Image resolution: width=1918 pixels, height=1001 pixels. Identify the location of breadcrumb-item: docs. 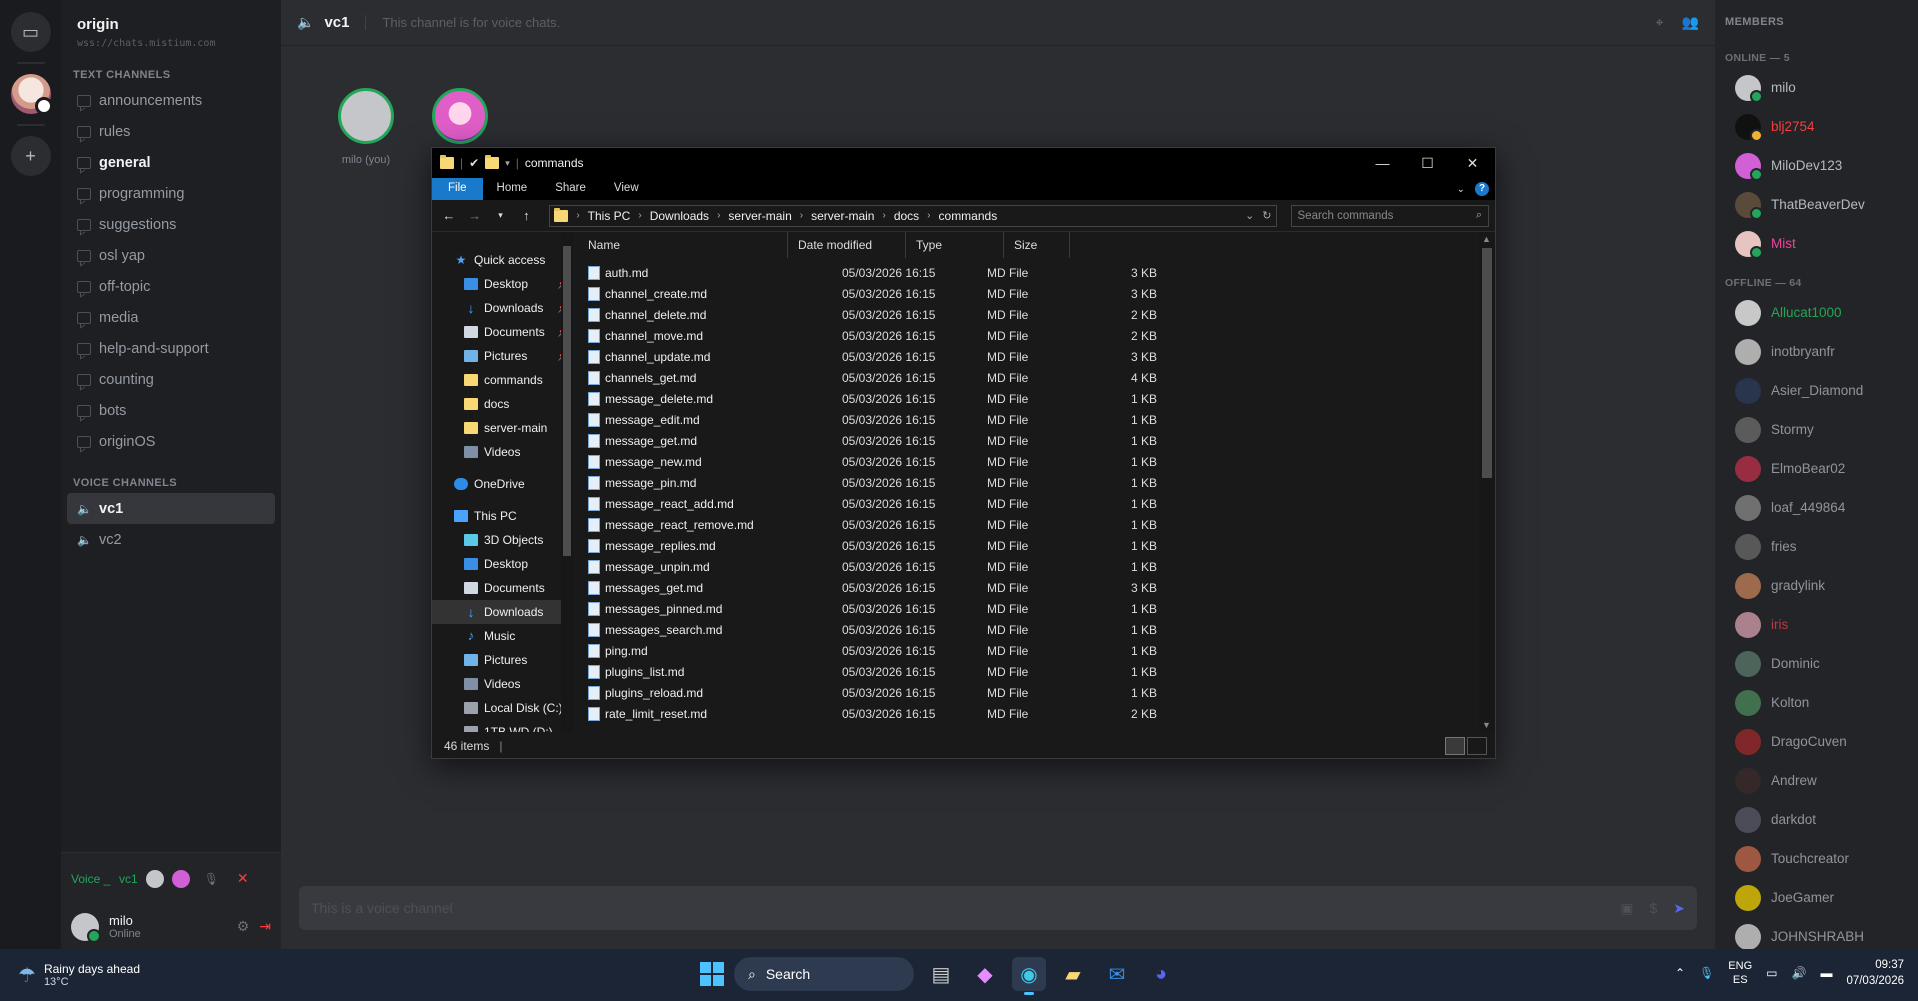
(906, 216).